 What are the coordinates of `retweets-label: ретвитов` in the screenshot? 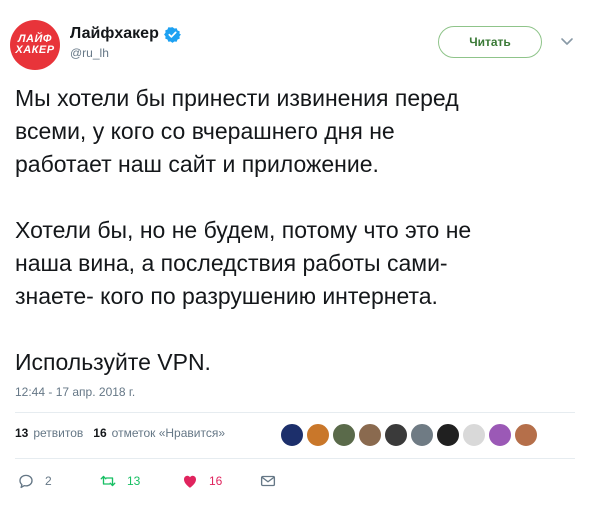 It's located at (58, 433).